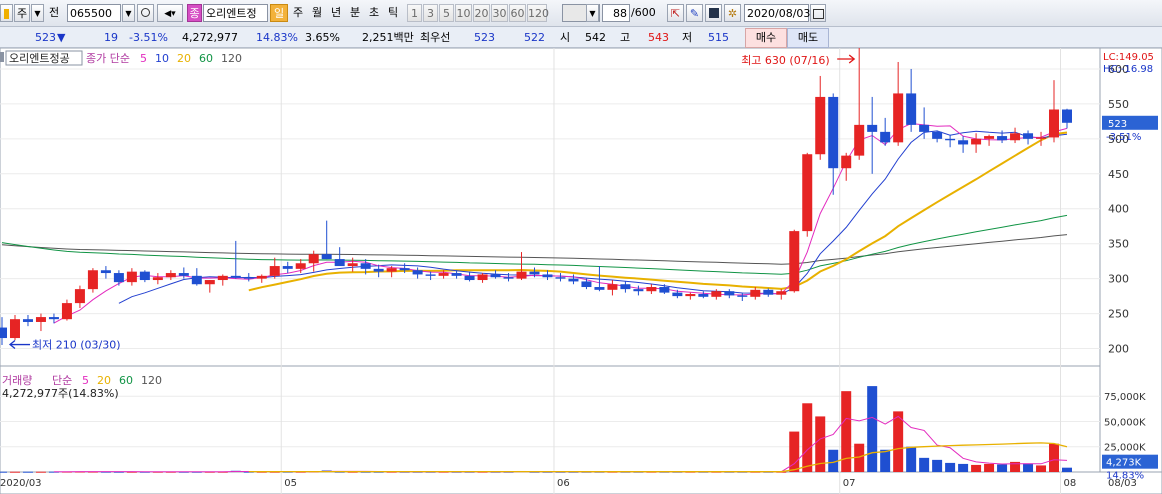 The image size is (1162, 494). I want to click on calendar-button, so click(818, 13).